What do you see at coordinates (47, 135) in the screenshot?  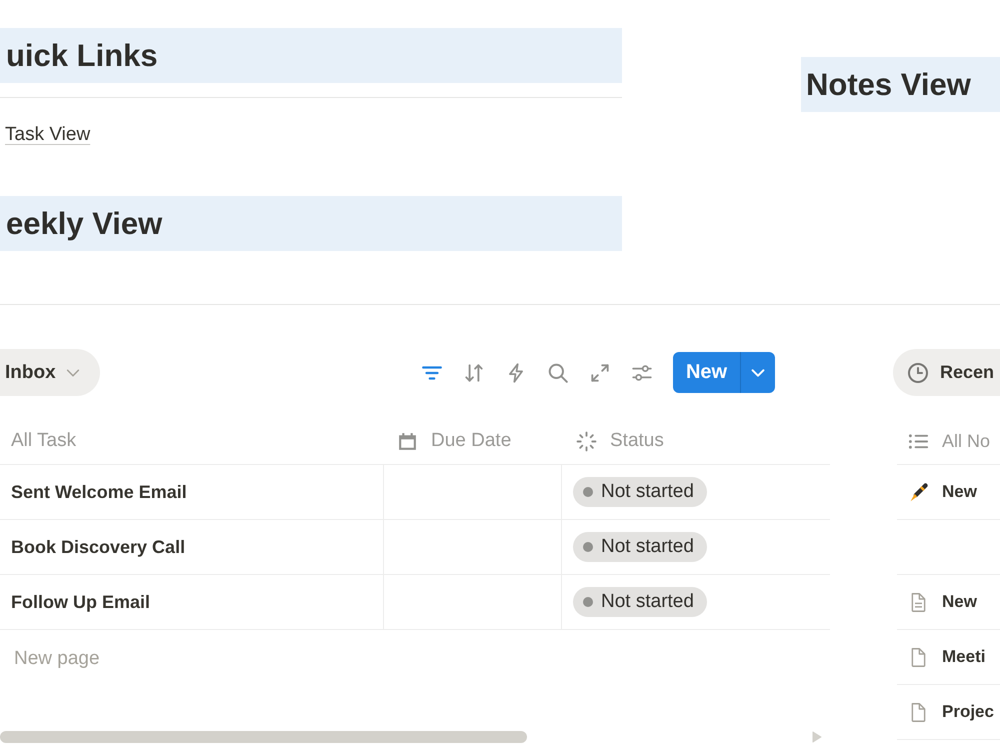 I see `page-link: Task View` at bounding box center [47, 135].